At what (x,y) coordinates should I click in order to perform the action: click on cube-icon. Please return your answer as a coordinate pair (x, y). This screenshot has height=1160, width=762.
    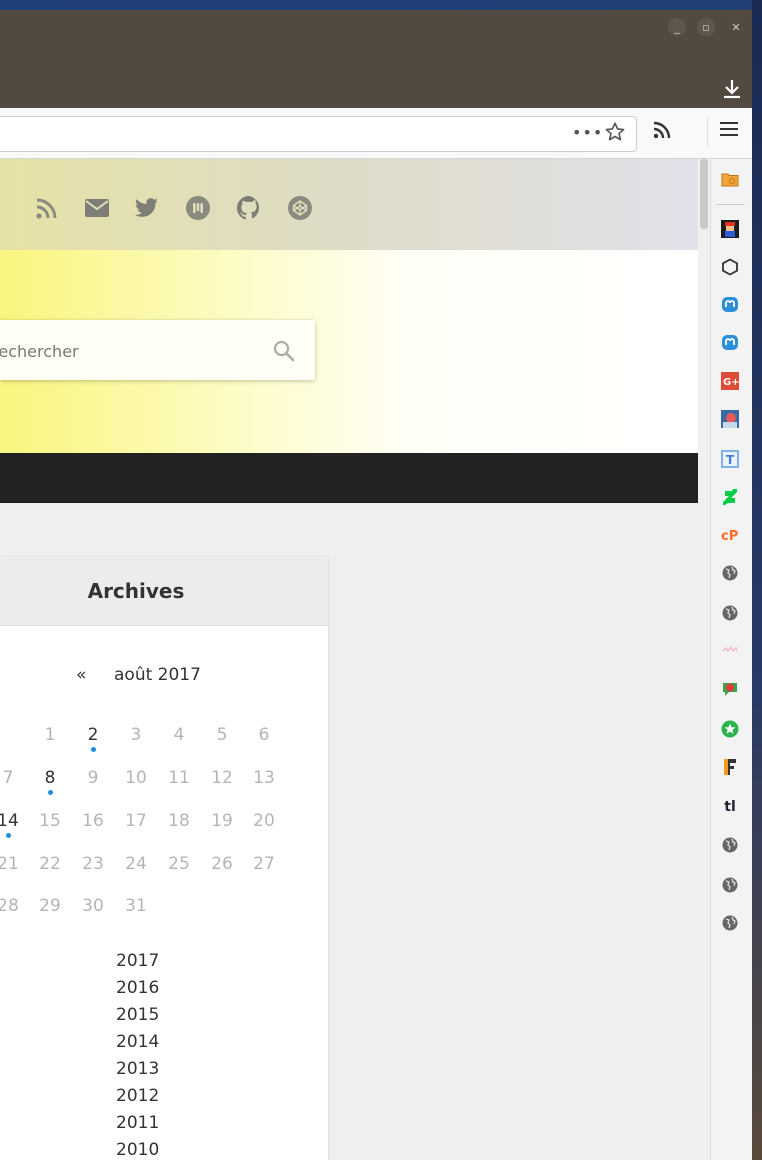
    Looking at the image, I should click on (730, 267).